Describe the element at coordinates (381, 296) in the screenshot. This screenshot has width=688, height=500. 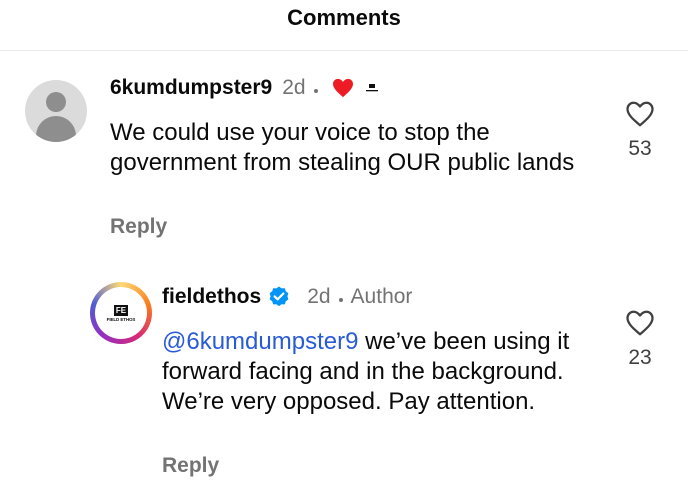
I see `author-tag: Author` at that location.